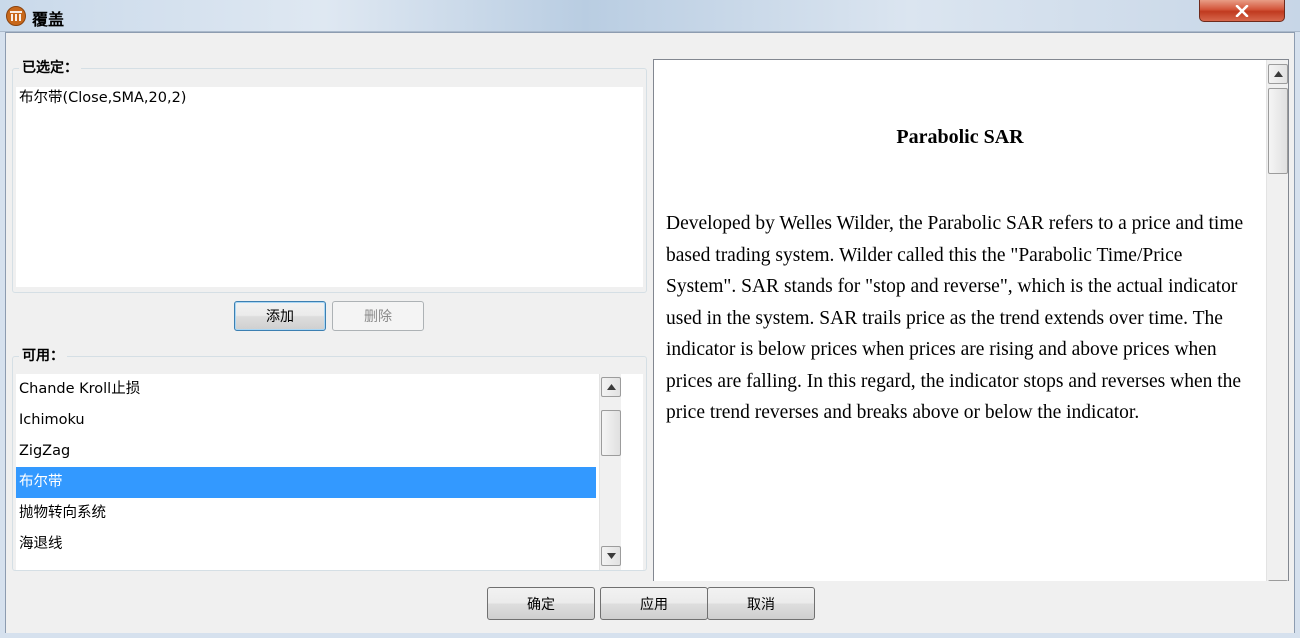 This screenshot has width=1300, height=638. I want to click on window-title: 覆盖, so click(48, 19).